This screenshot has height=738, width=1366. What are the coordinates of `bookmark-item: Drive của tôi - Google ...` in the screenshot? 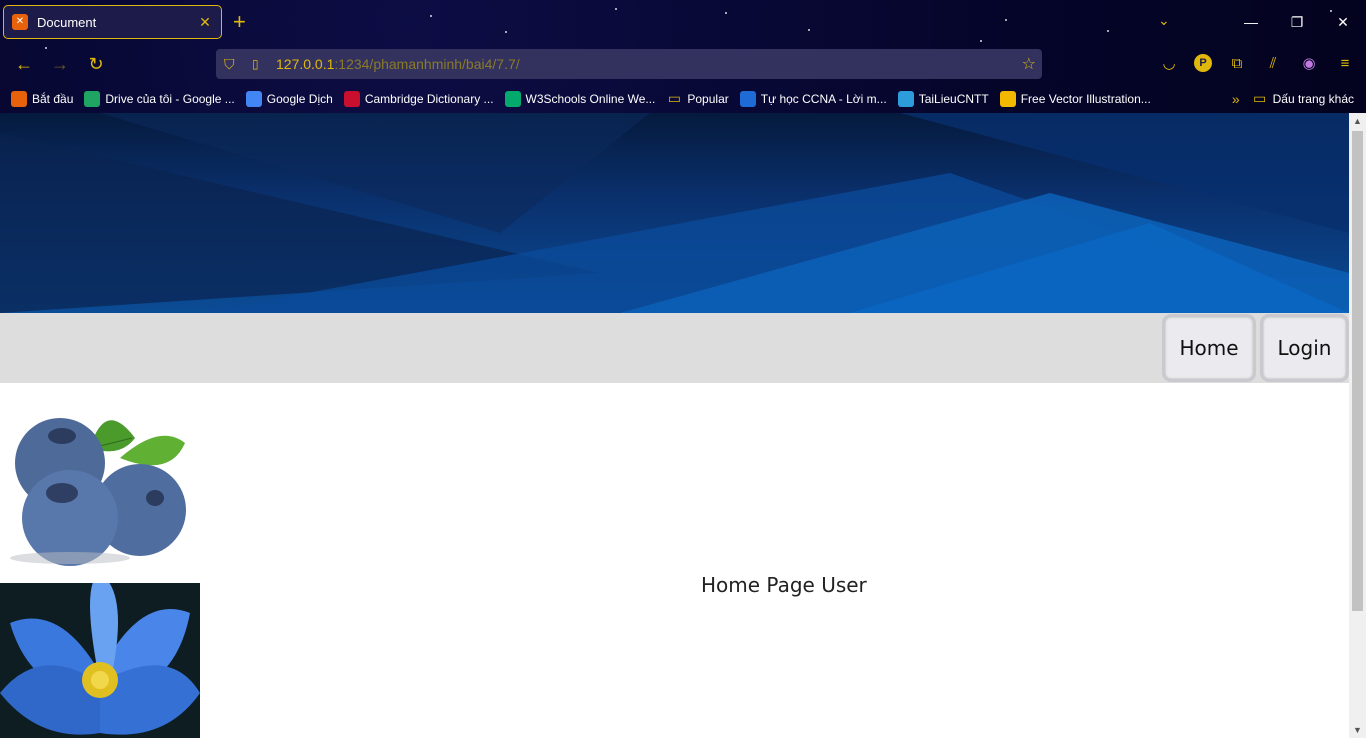 It's located at (159, 98).